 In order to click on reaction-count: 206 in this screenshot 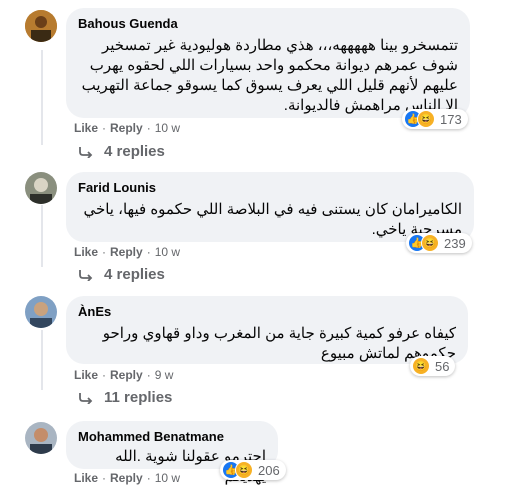, I will do `click(269, 470)`.